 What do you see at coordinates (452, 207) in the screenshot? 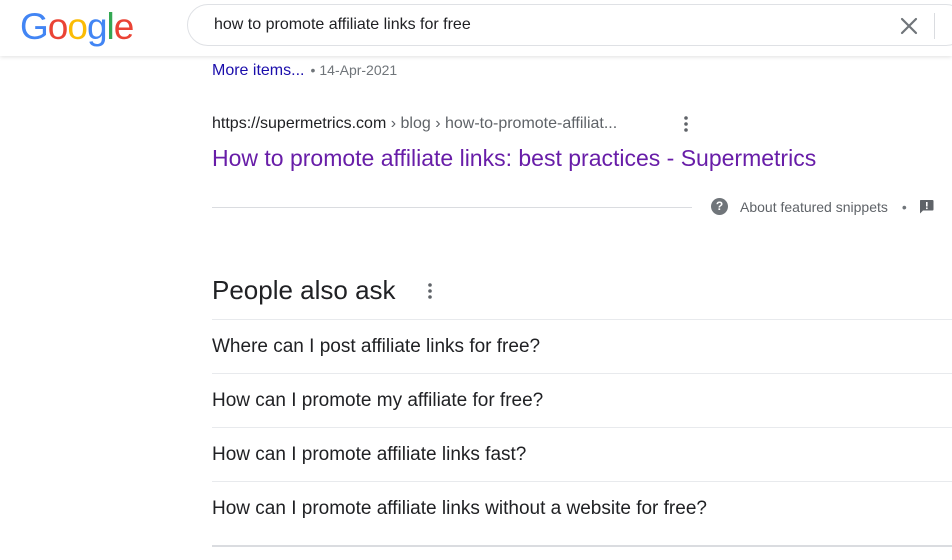
I see `snippet-divider` at bounding box center [452, 207].